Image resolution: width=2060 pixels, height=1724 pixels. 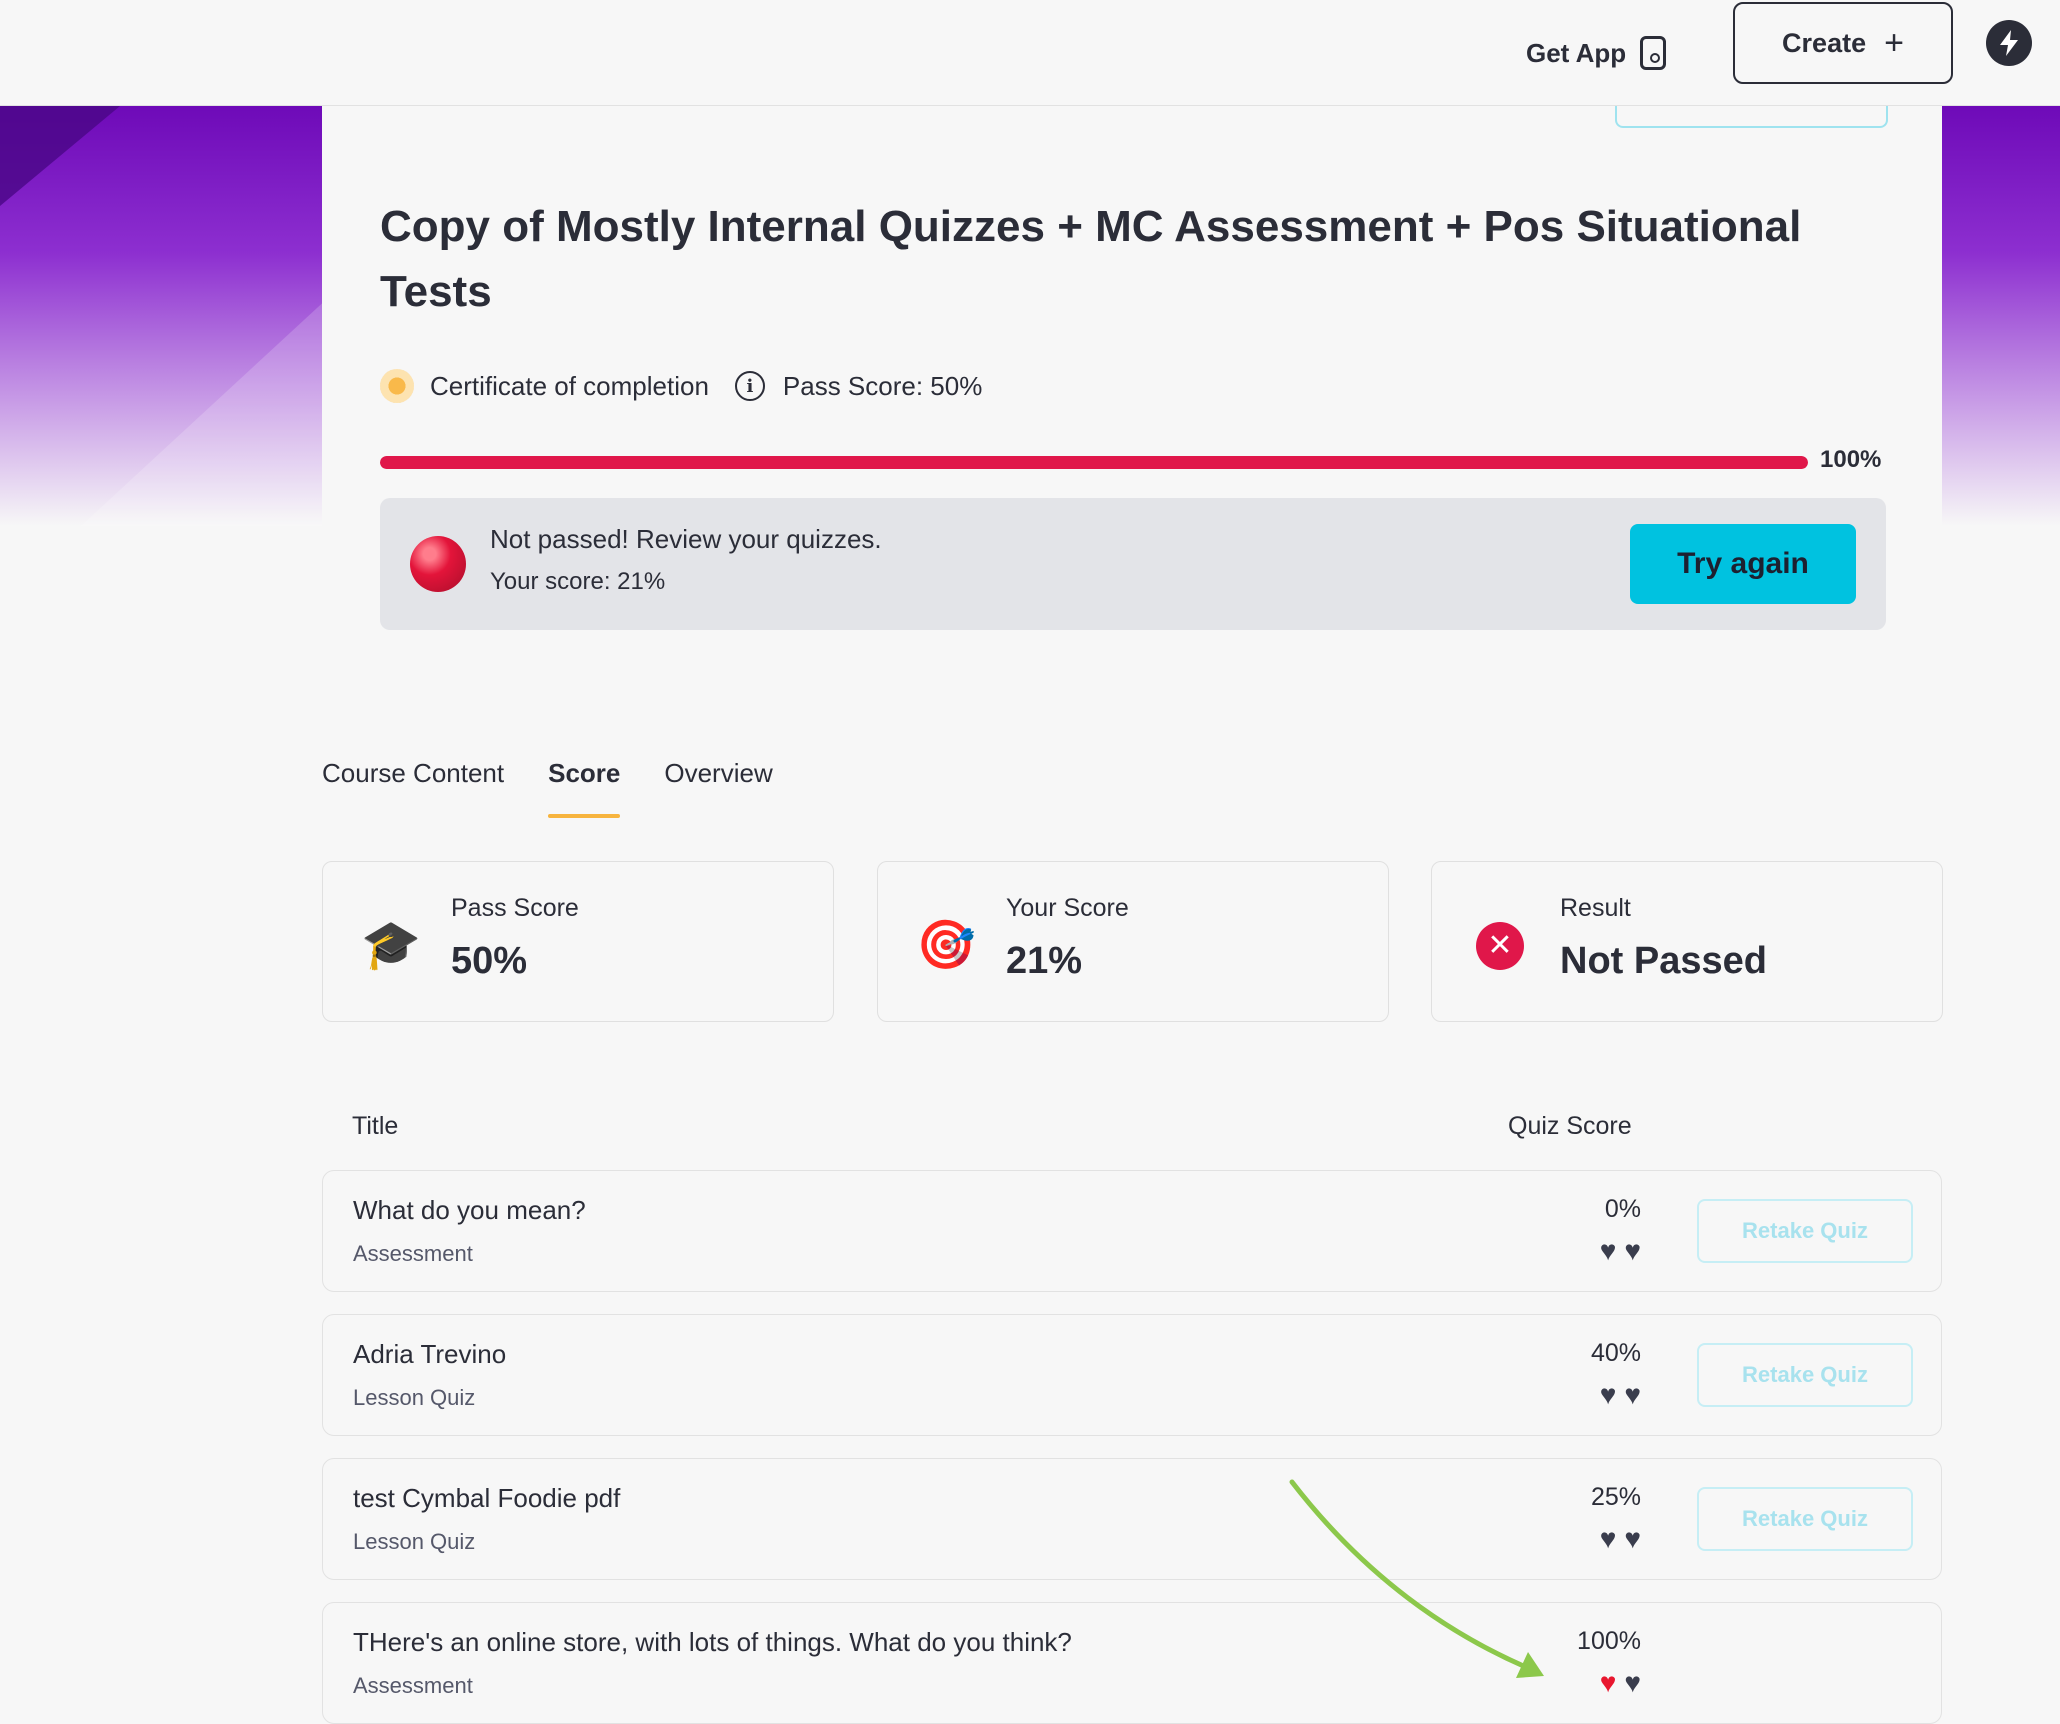 I want to click on result-card: ✕ Result Not Passed, so click(x=1687, y=941).